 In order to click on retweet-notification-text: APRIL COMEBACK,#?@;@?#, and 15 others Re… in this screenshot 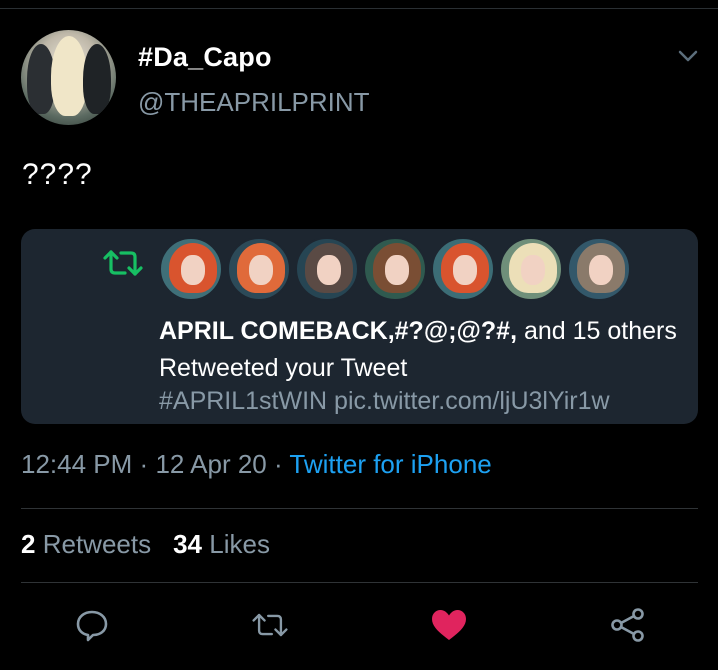, I will do `click(419, 350)`.